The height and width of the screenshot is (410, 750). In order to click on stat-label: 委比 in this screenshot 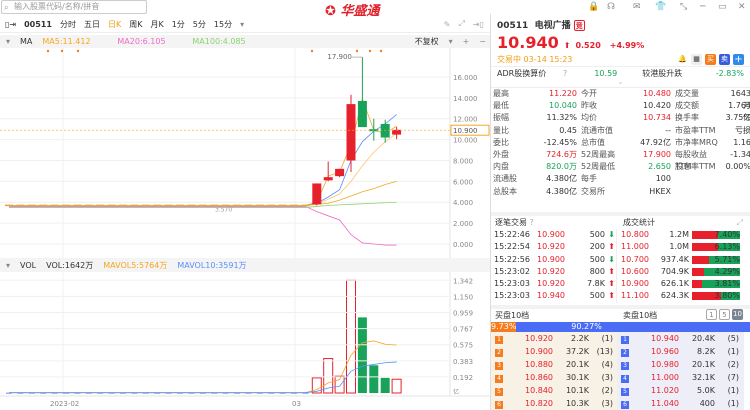, I will do `click(501, 142)`.